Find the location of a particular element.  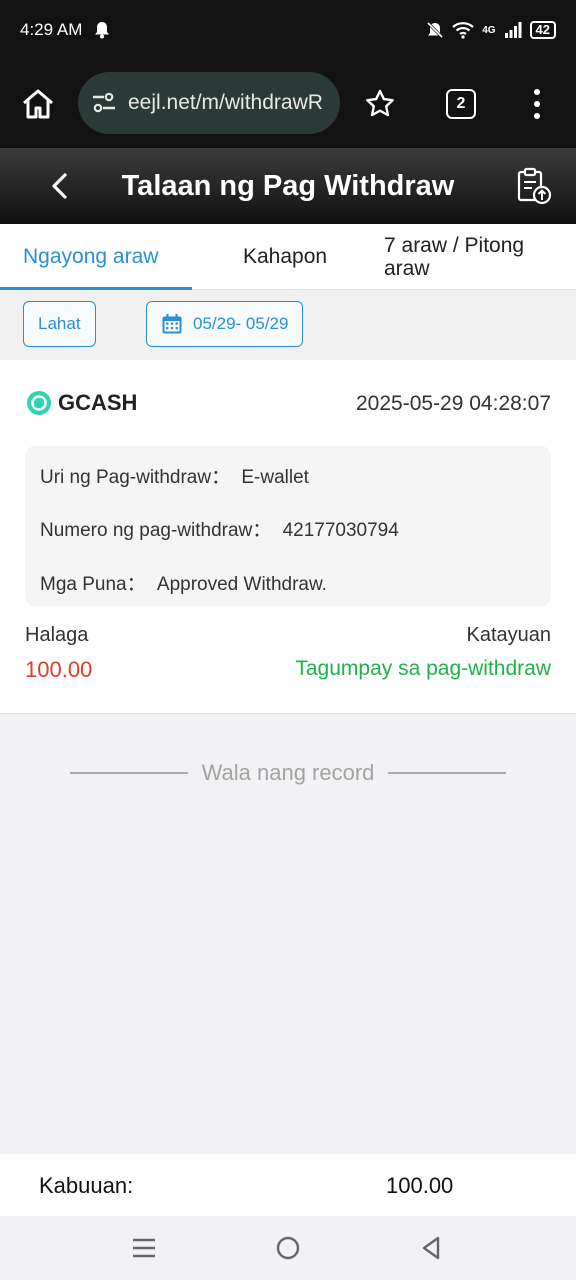

remarks-value: Approved Withdraw. is located at coordinates (241, 584).